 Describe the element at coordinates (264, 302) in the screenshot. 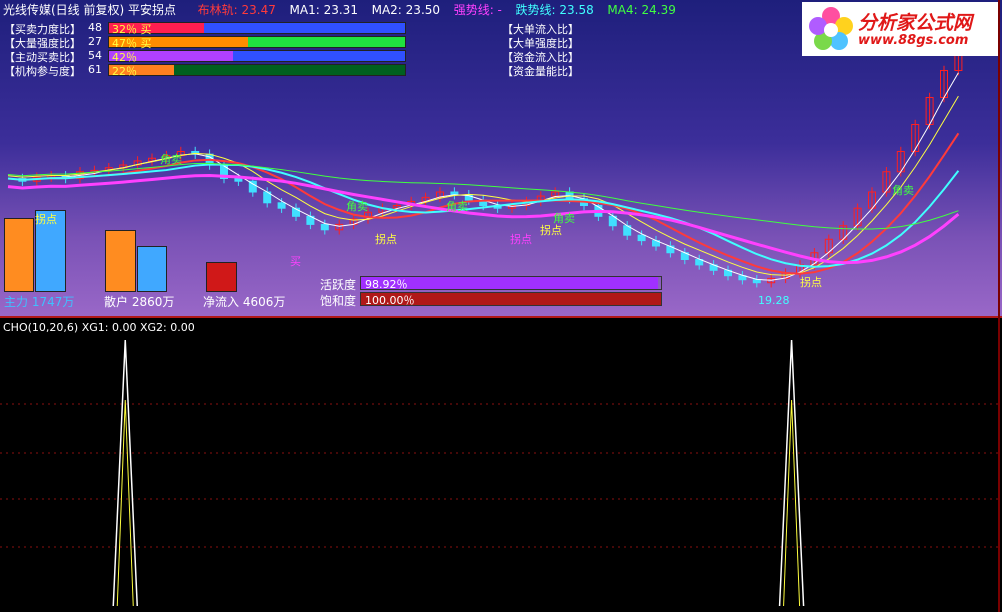

I see `net-inflow-value: 4606万` at that location.